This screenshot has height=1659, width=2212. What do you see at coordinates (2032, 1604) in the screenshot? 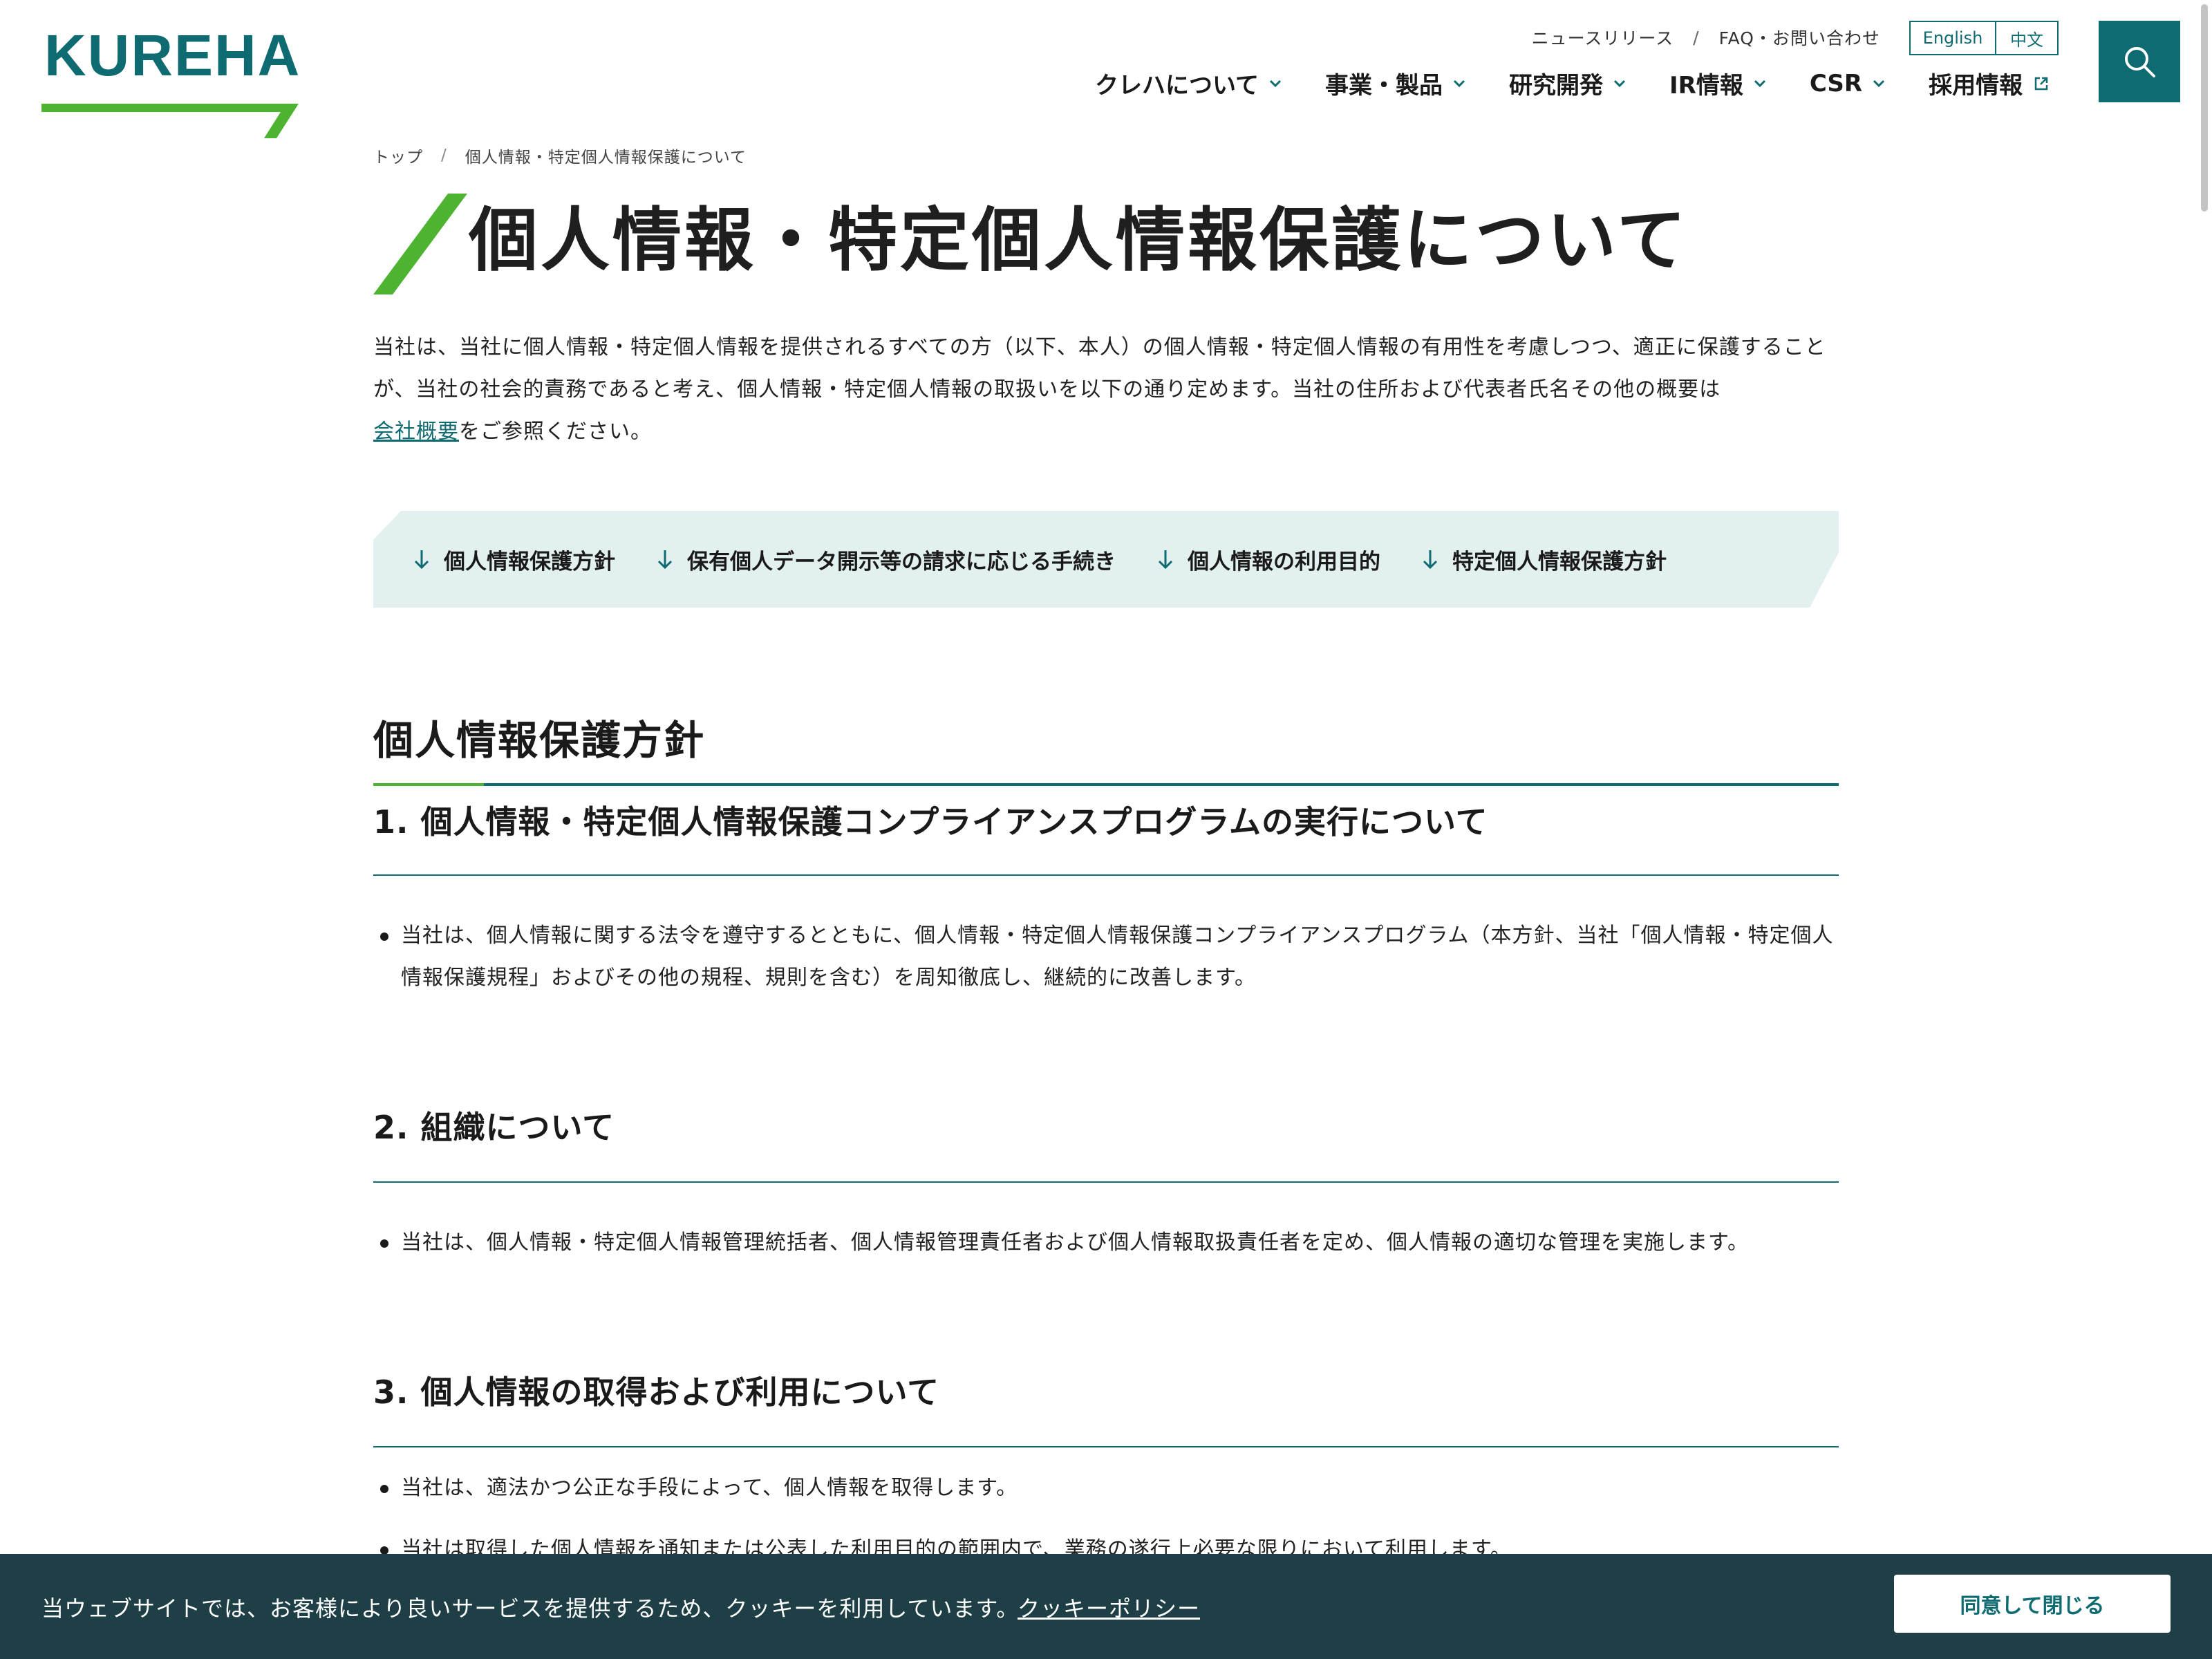
I see `cookie-accept-button: 同意して閉じる` at bounding box center [2032, 1604].